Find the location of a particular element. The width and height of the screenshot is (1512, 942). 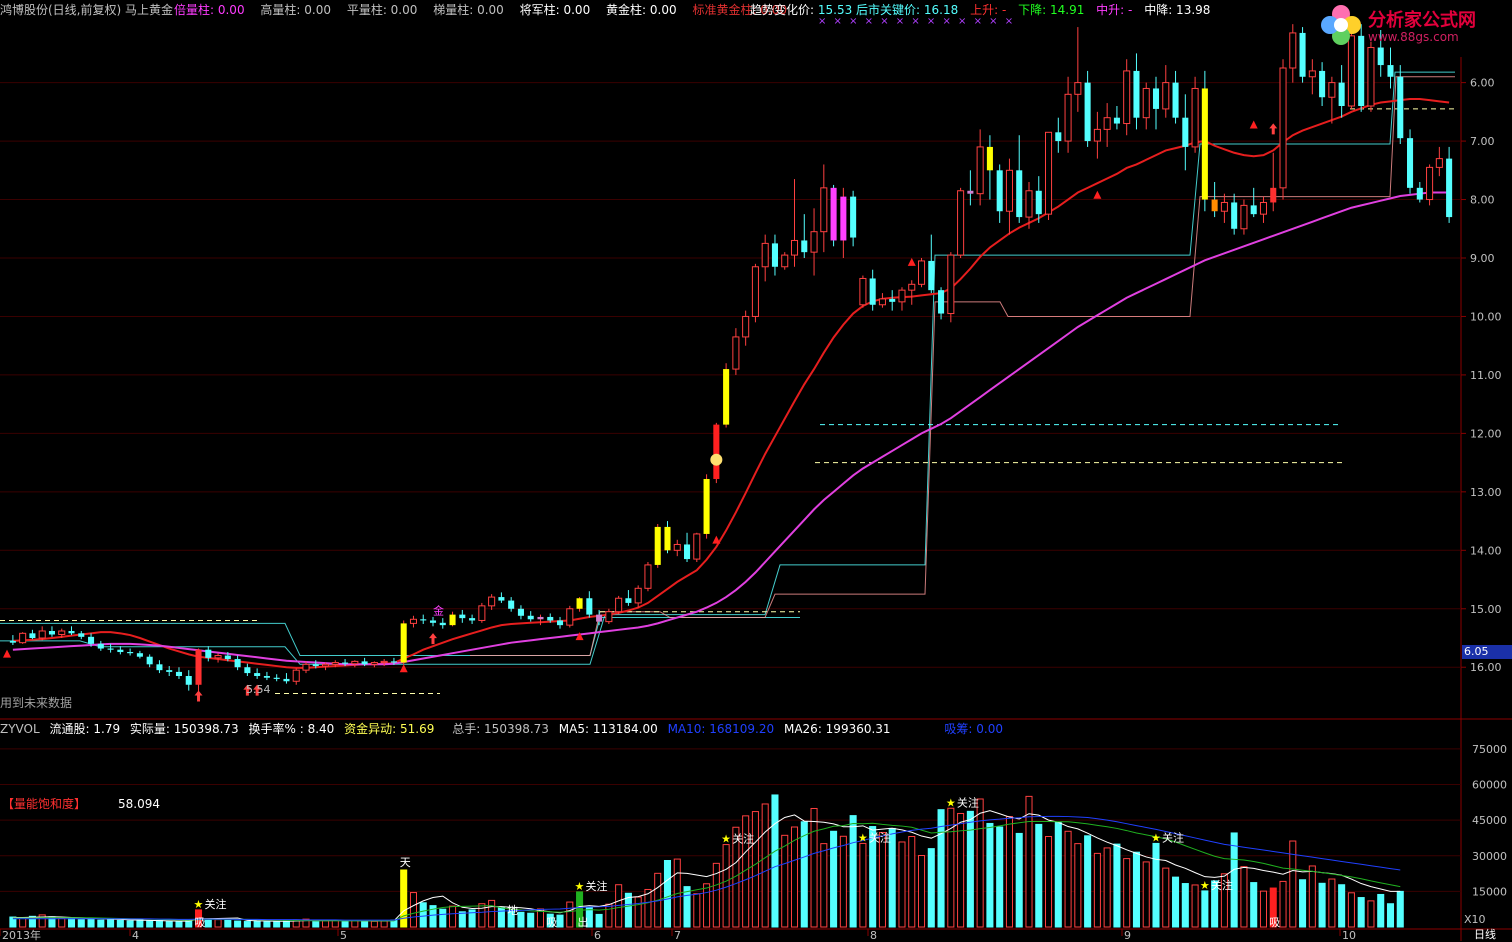

price-tick-label: 14.00 is located at coordinates (1486, 550).